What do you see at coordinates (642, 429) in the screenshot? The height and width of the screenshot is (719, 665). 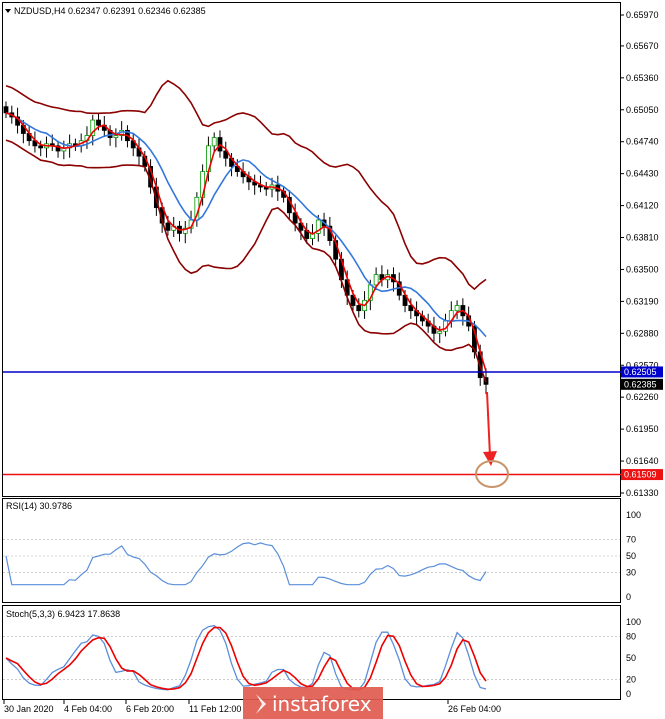 I see `price-tick-label: 0.61950` at bounding box center [642, 429].